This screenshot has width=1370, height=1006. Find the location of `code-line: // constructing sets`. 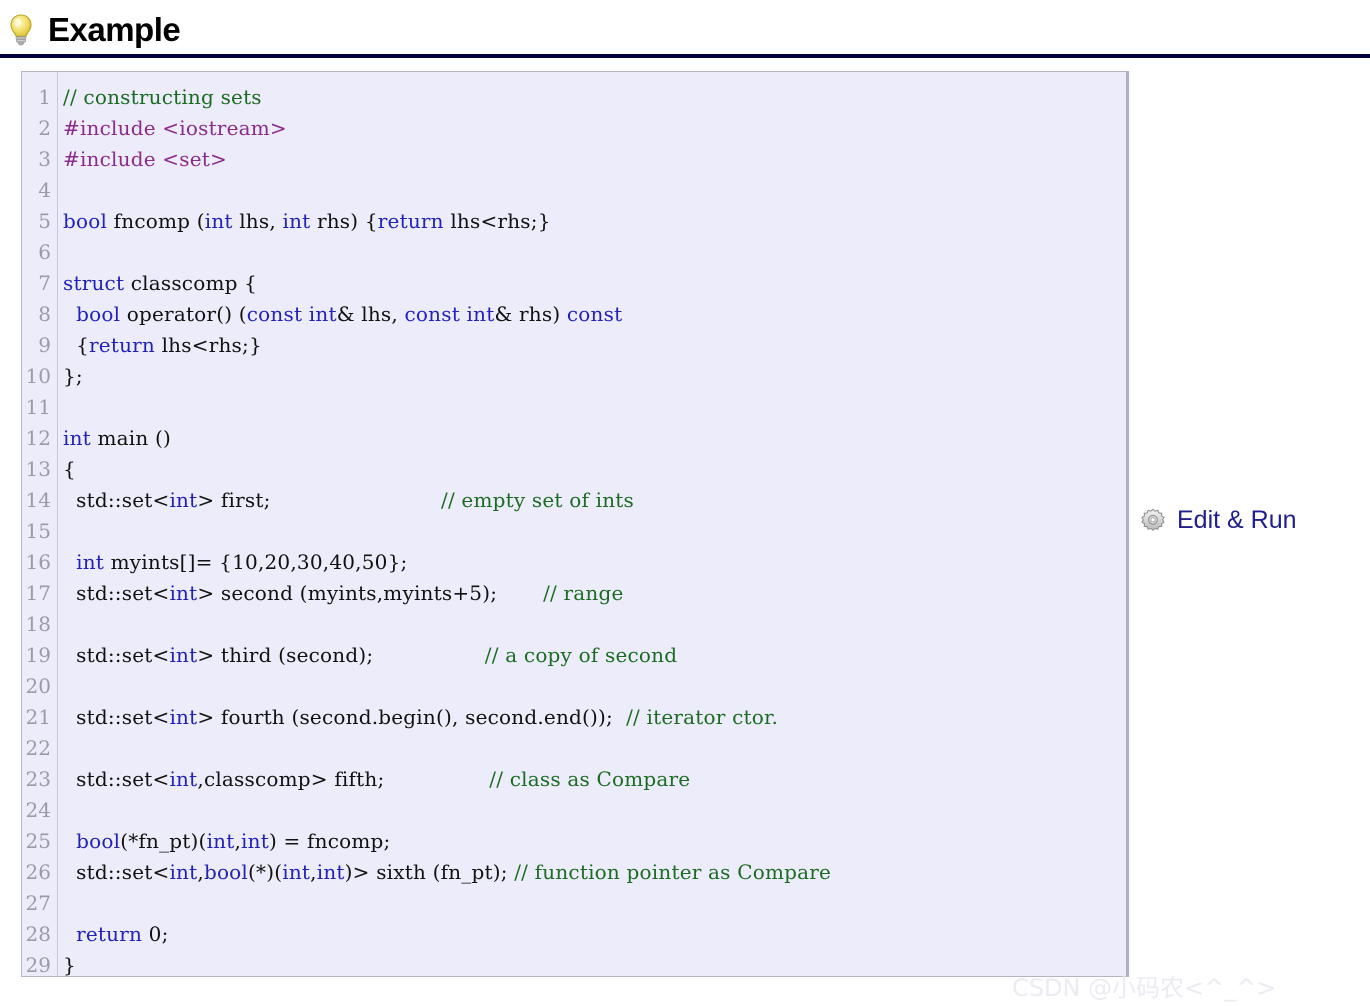

code-line: // constructing sets is located at coordinates (162, 97).